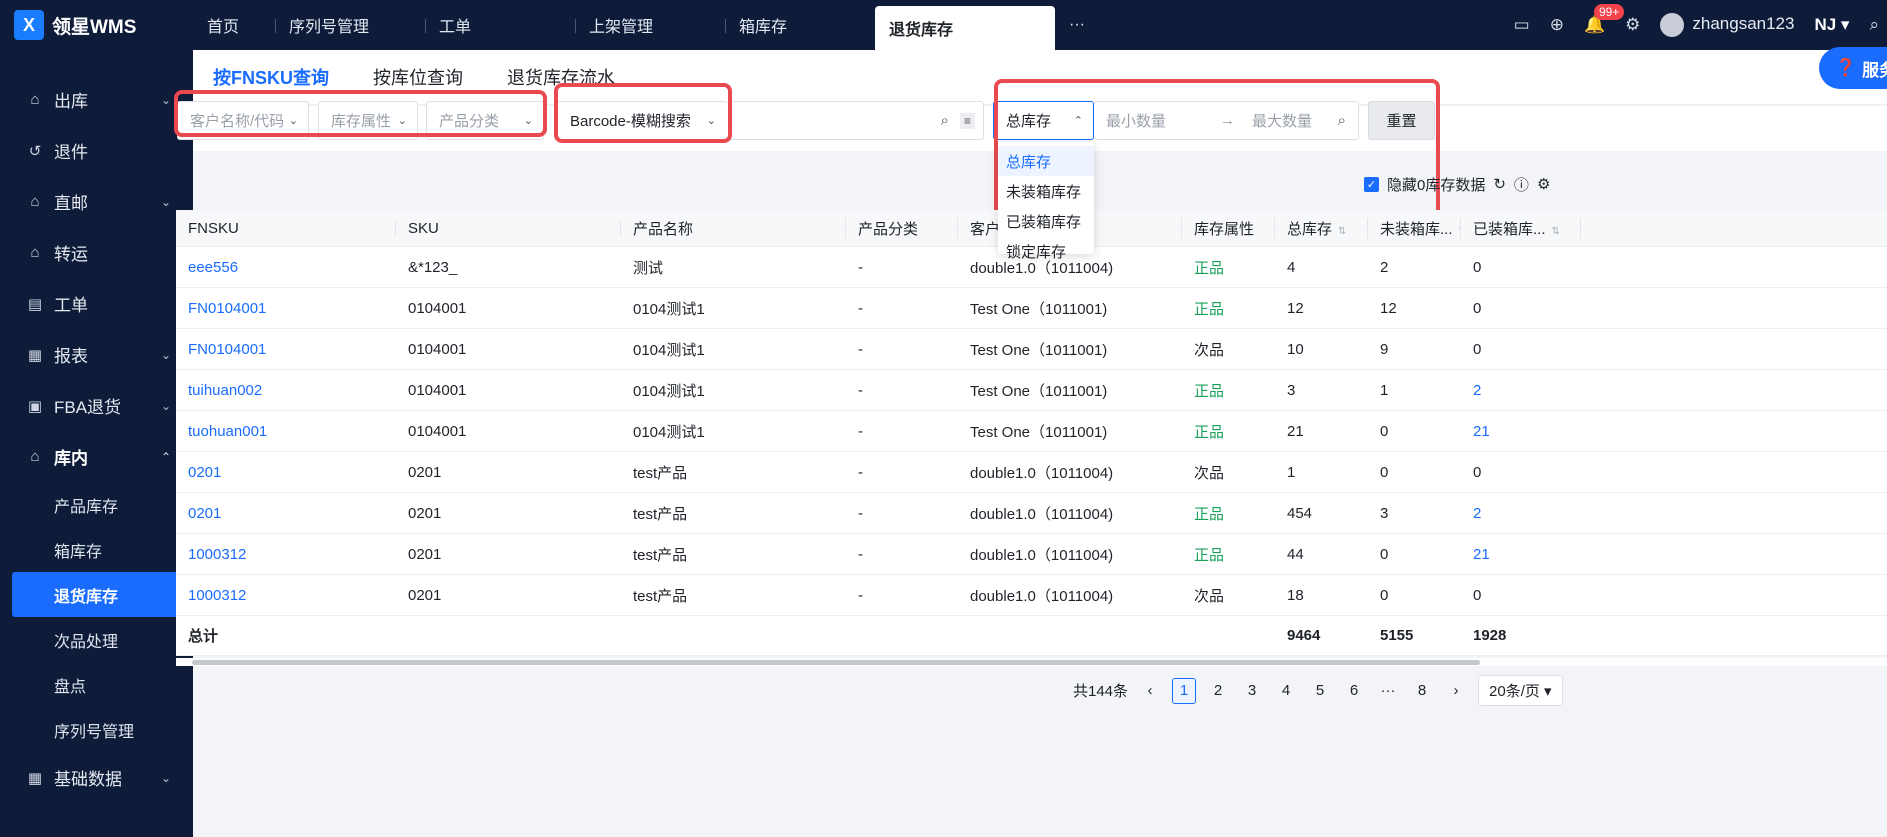 The height and width of the screenshot is (837, 1887). I want to click on dropdown-option-boxed: 已装箱库存, so click(1046, 221).